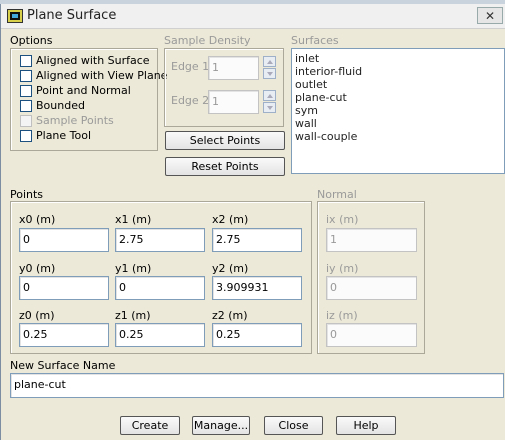  What do you see at coordinates (230, 219) in the screenshot?
I see `x2-label: x2 (m)` at bounding box center [230, 219].